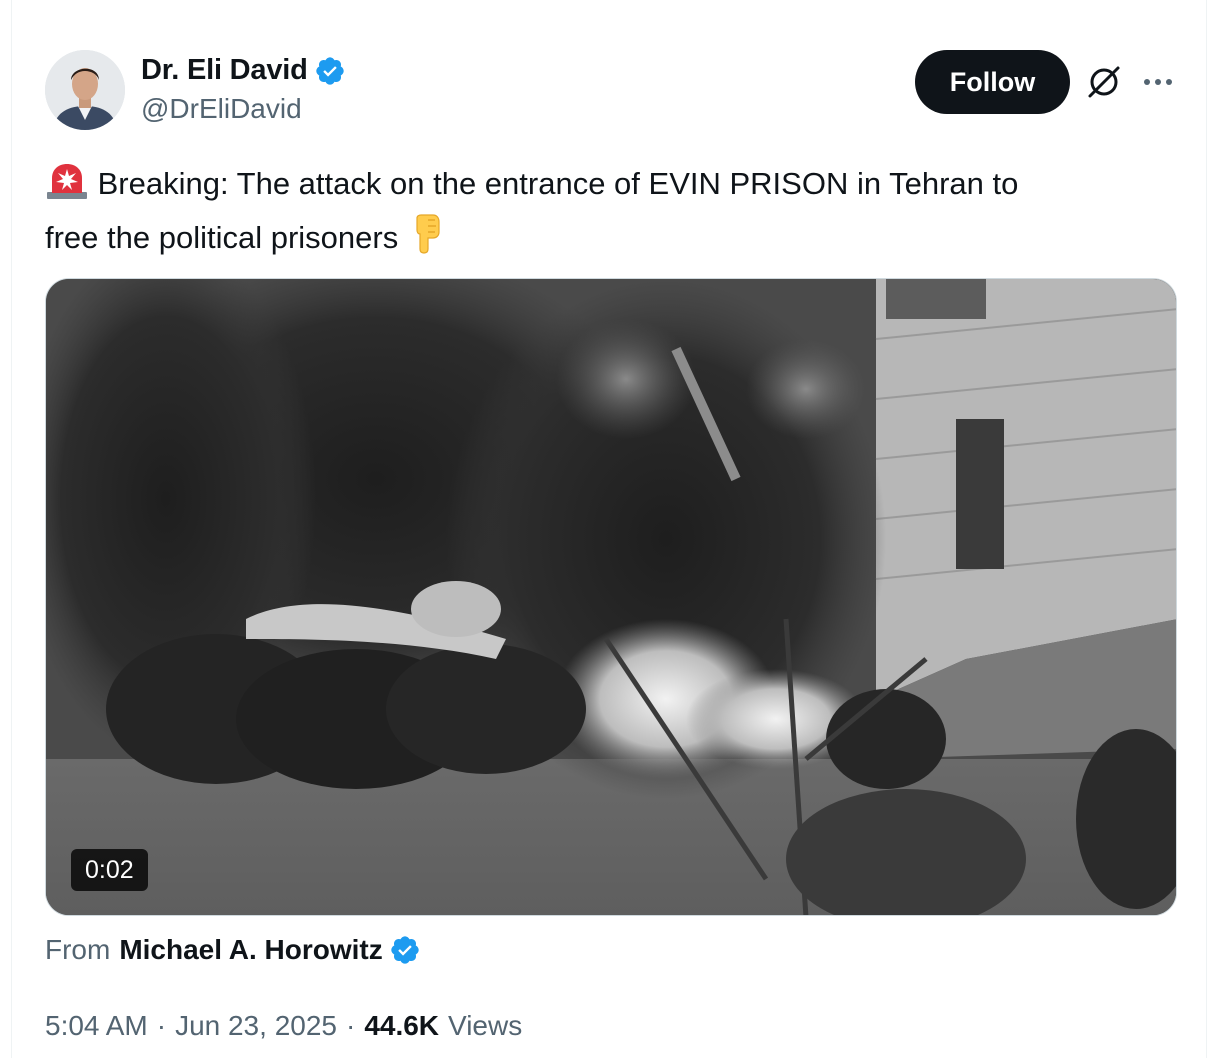  What do you see at coordinates (330, 71) in the screenshot?
I see `verified-badge-icon` at bounding box center [330, 71].